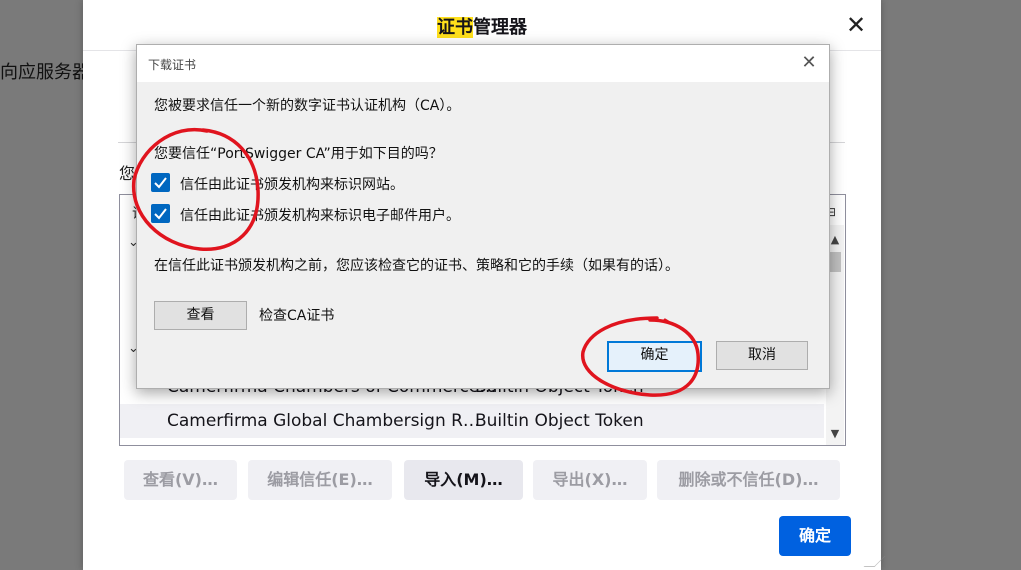 The height and width of the screenshot is (570, 1021). What do you see at coordinates (172, 65) in the screenshot?
I see `dialog-title: 下载证书` at bounding box center [172, 65].